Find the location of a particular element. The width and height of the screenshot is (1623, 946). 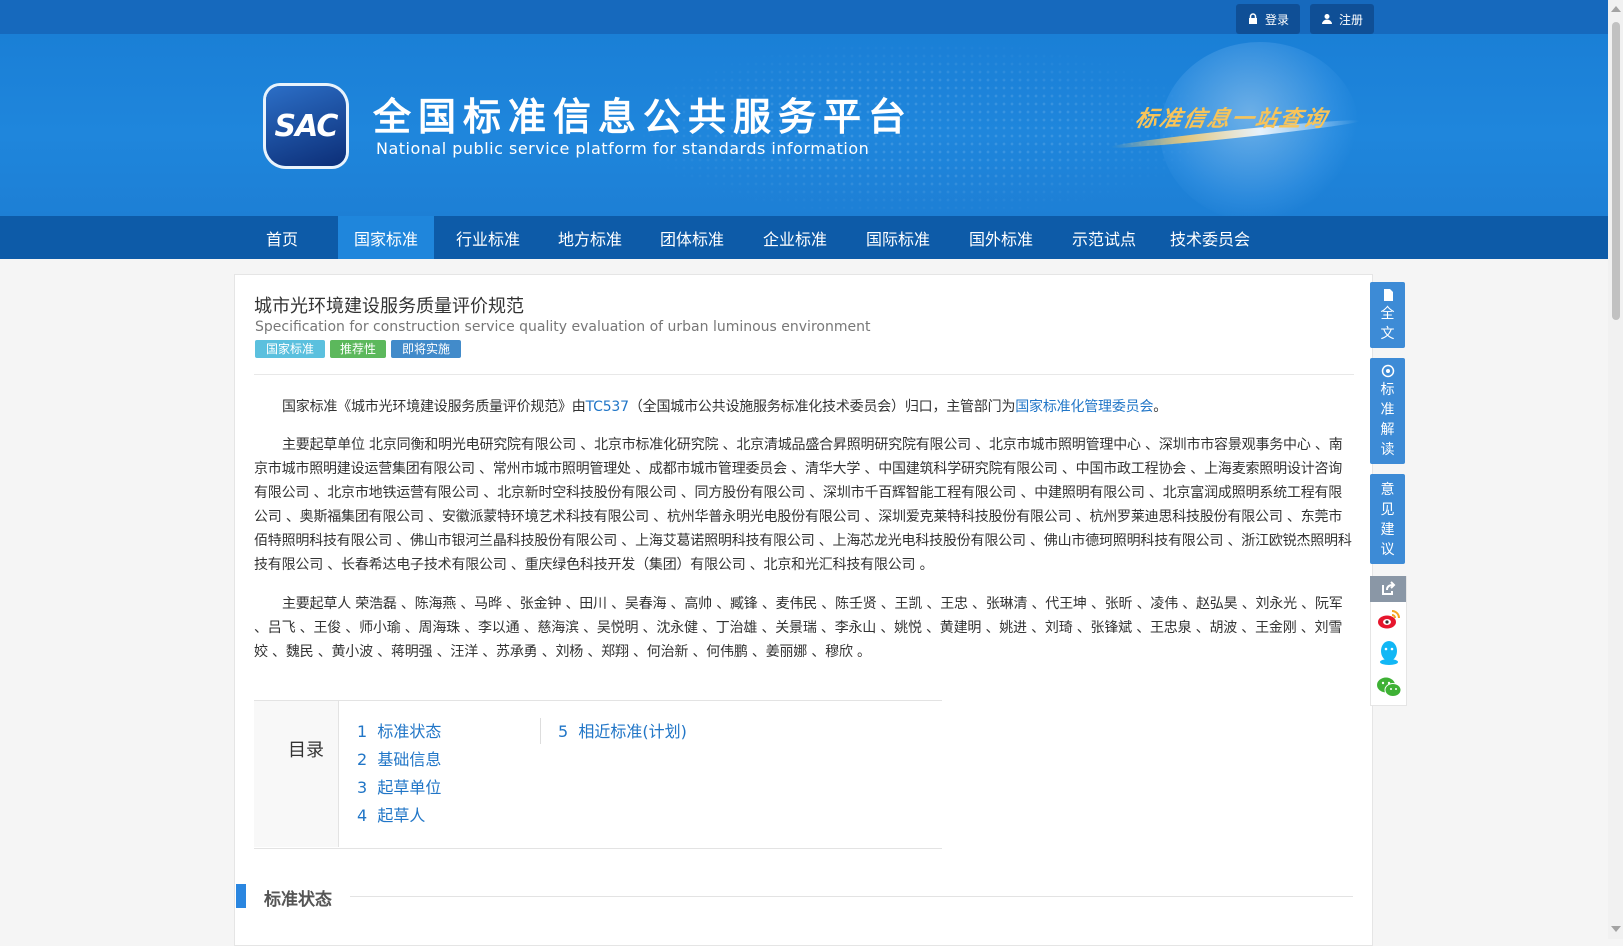

weibo-icon is located at coordinates (1389, 619).